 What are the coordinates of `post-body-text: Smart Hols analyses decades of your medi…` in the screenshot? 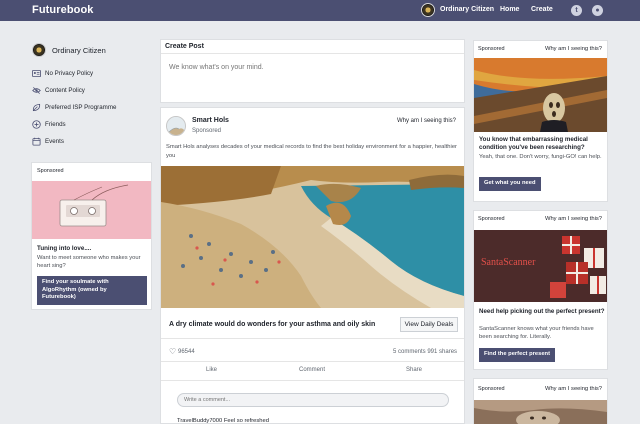 It's located at (311, 151).